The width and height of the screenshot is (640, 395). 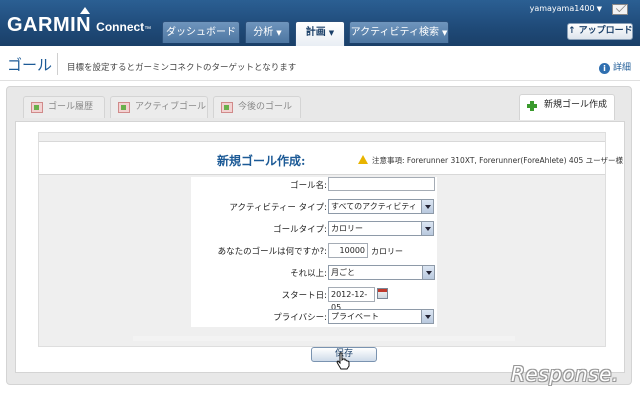 What do you see at coordinates (124, 107) in the screenshot?
I see `active-goal-icon` at bounding box center [124, 107].